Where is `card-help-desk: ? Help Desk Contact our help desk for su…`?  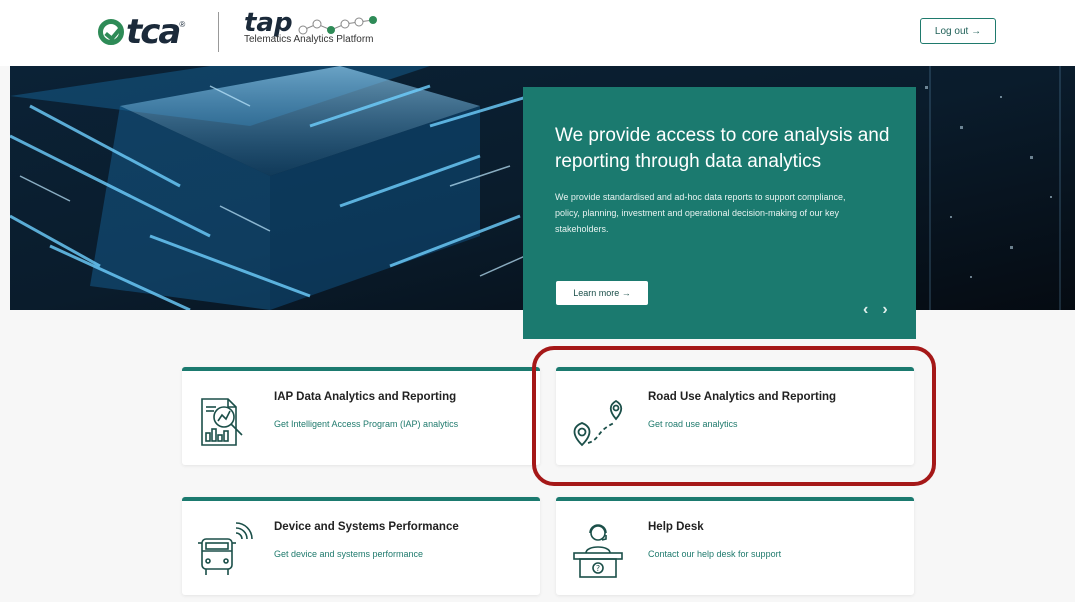
card-help-desk: ? Help Desk Contact our help desk for su… is located at coordinates (735, 546).